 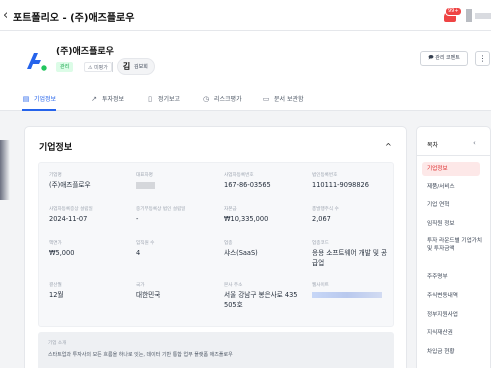 I want to click on toc-item: 정부지원사업, so click(x=456, y=315).